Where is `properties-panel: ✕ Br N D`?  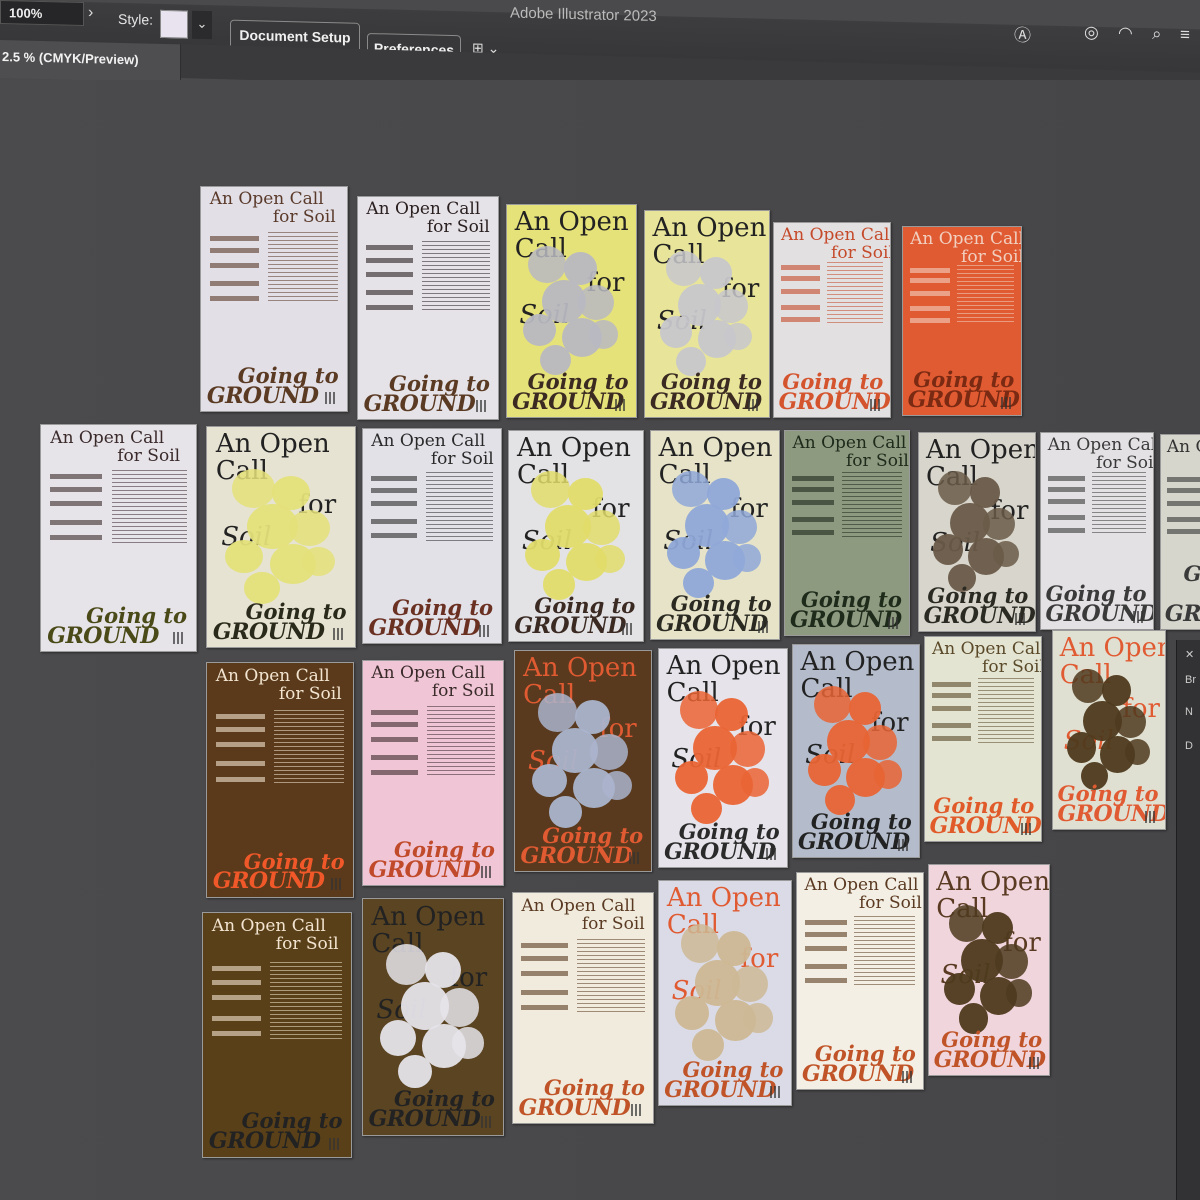 properties-panel: ✕ Br N D is located at coordinates (1188, 920).